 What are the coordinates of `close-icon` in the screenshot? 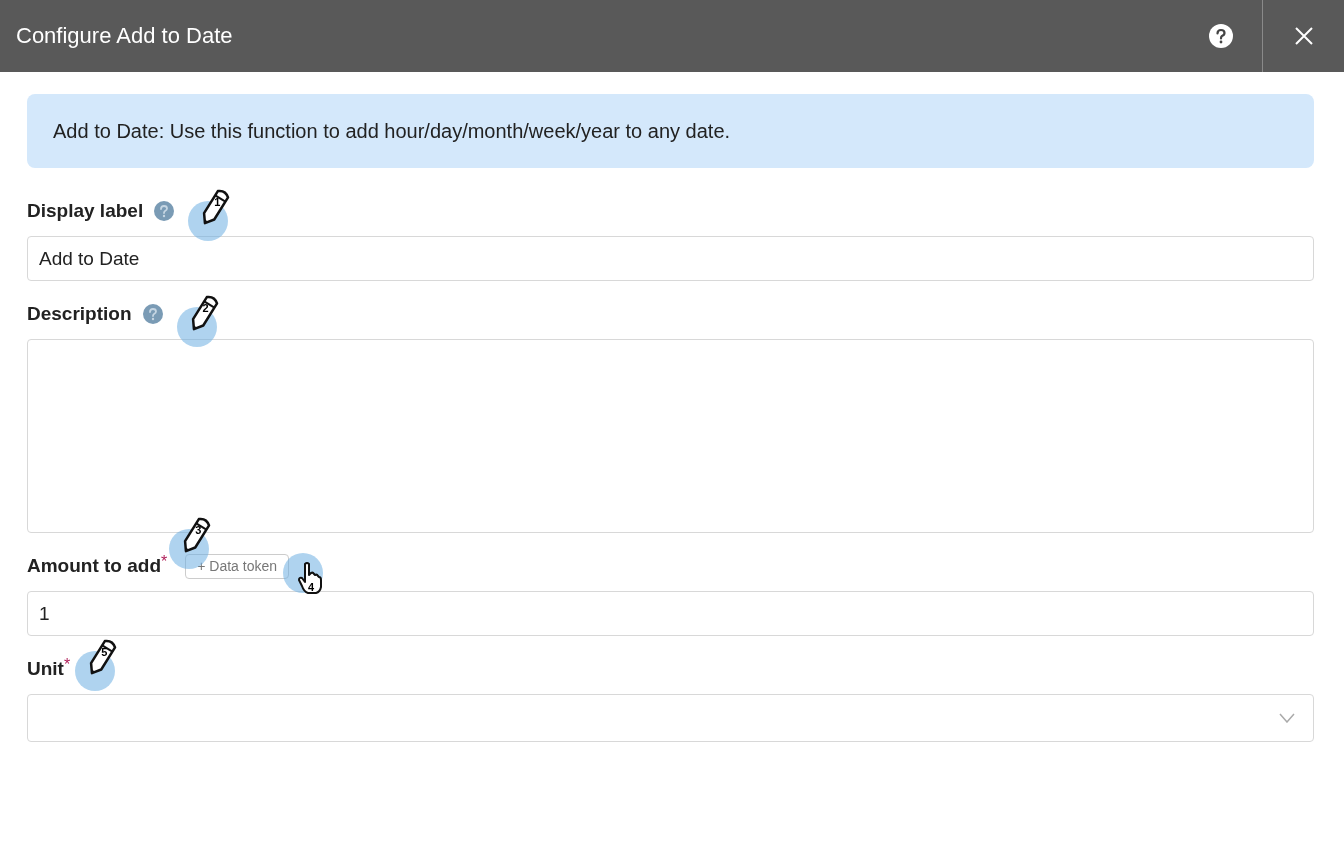 It's located at (1303, 36).